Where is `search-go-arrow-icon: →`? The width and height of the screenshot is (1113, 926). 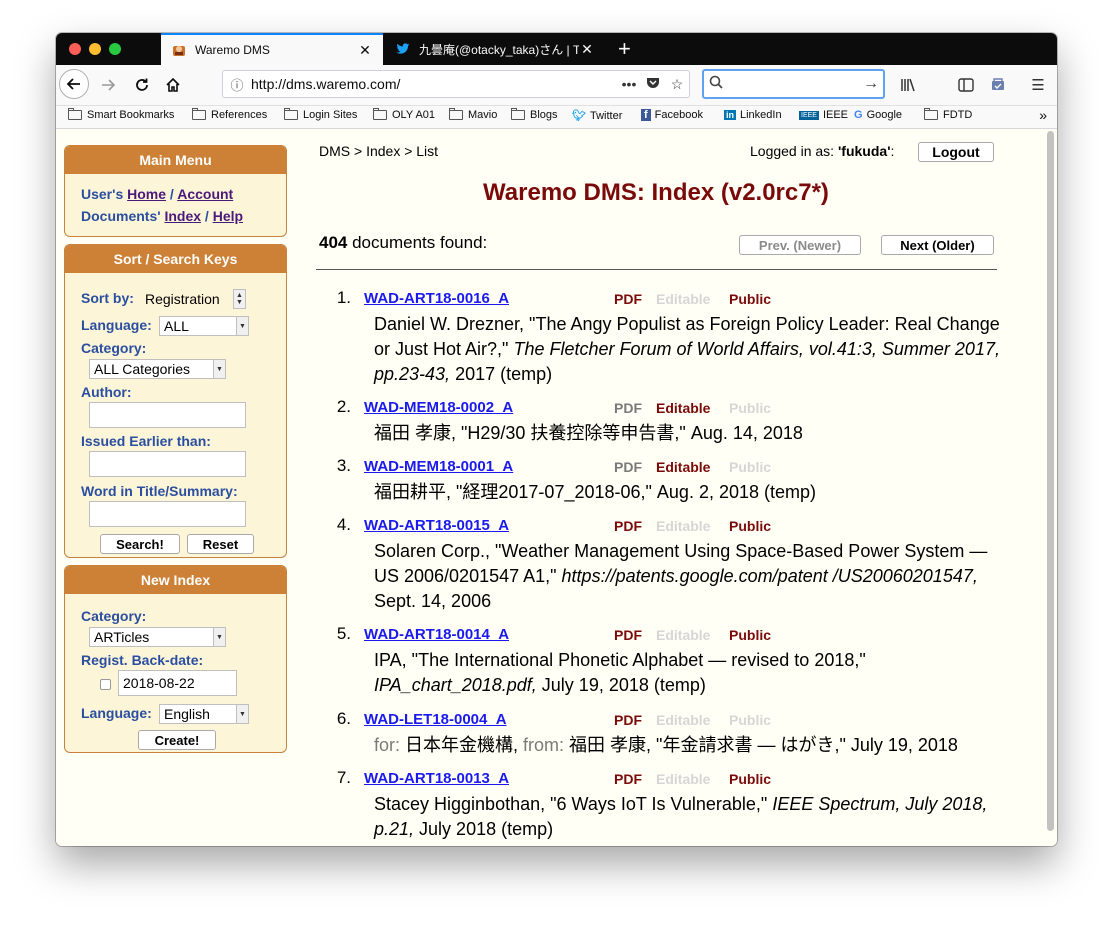
search-go-arrow-icon: → is located at coordinates (871, 84).